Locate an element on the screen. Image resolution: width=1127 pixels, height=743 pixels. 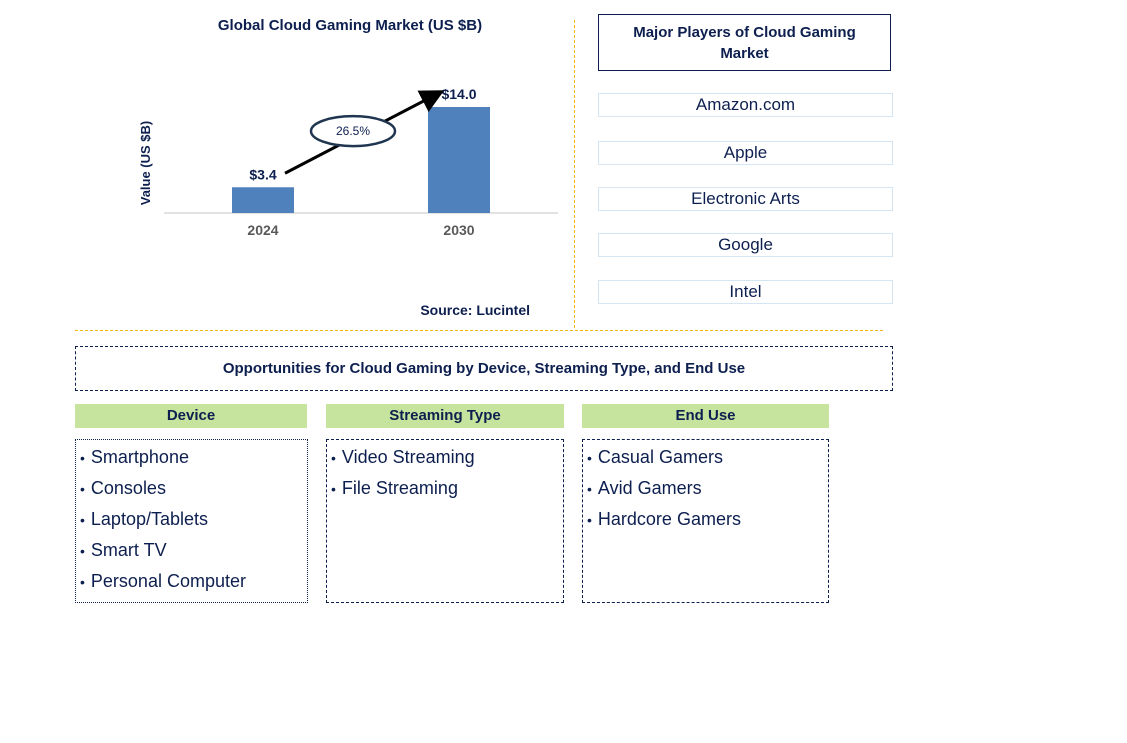
category-header-device: Device is located at coordinates (191, 416).